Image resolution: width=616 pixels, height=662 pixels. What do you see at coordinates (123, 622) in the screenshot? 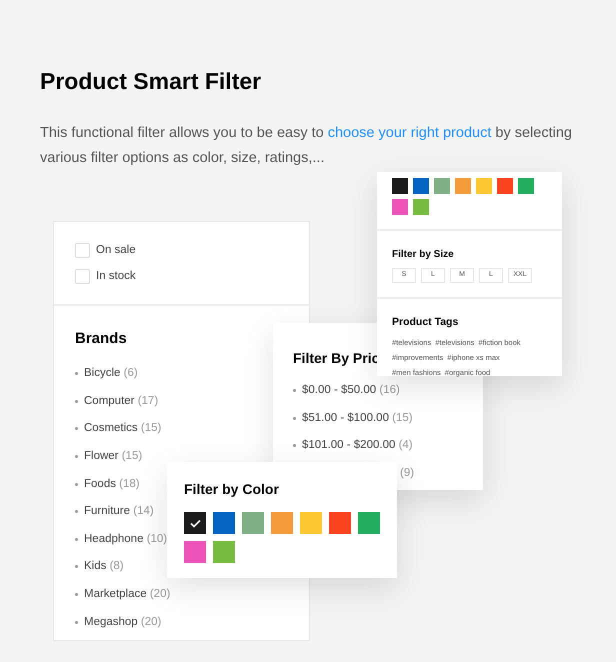
I see `brand-item: Megashop (20)` at bounding box center [123, 622].